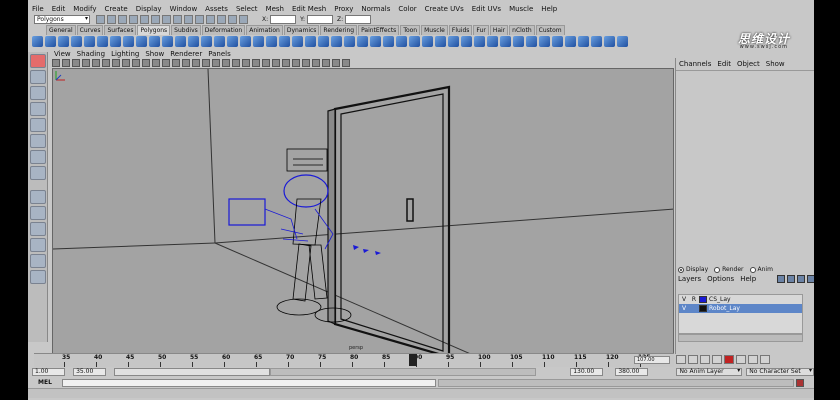  I want to click on select-component-icon, so click(155, 19).